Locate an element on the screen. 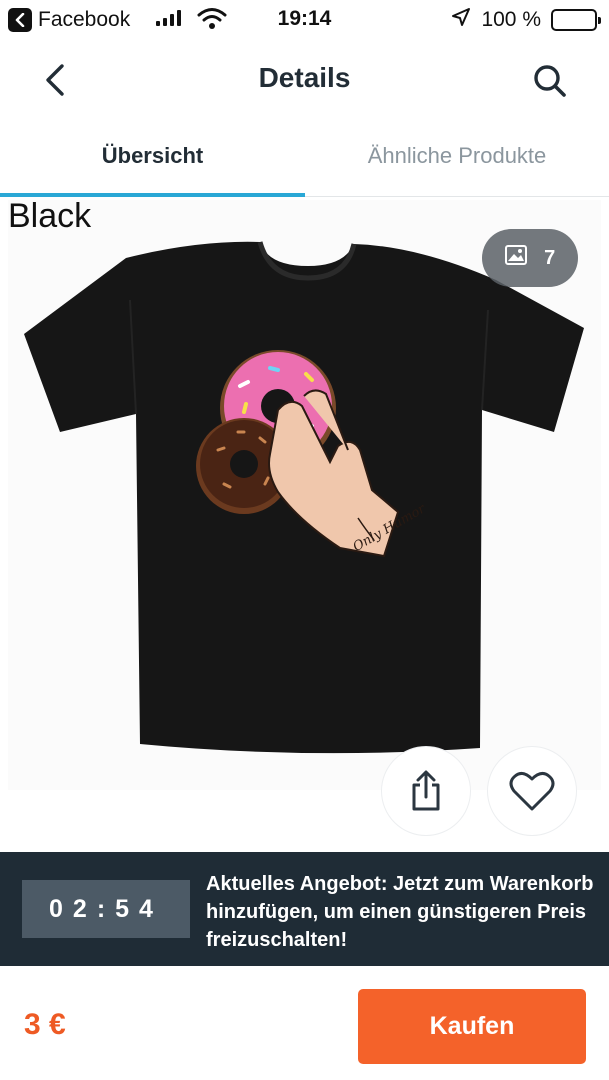  search-button is located at coordinates (550, 81).